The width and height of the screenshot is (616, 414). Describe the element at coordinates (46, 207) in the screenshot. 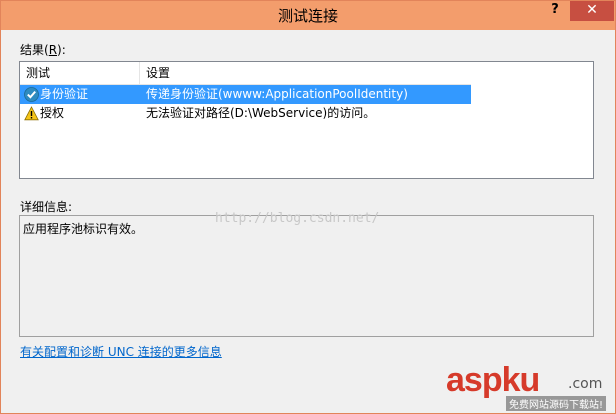

I see `details-label: 详细信息:` at that location.